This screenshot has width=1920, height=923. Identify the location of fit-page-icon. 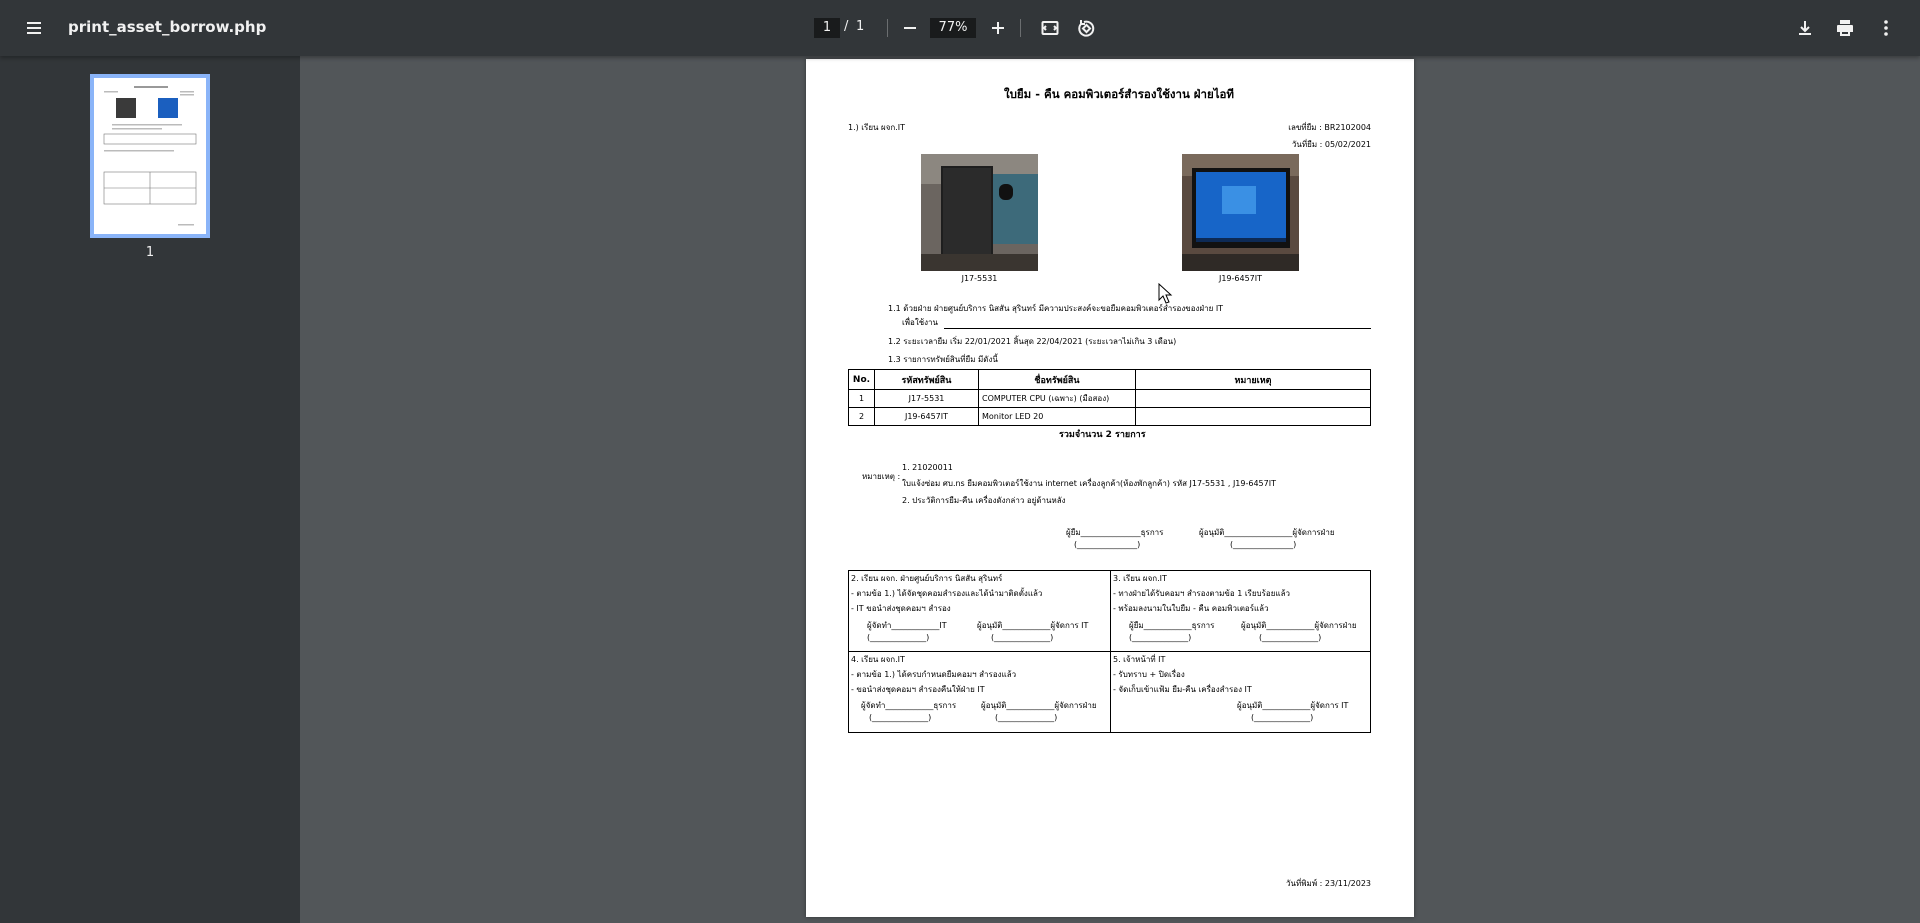
(1050, 28).